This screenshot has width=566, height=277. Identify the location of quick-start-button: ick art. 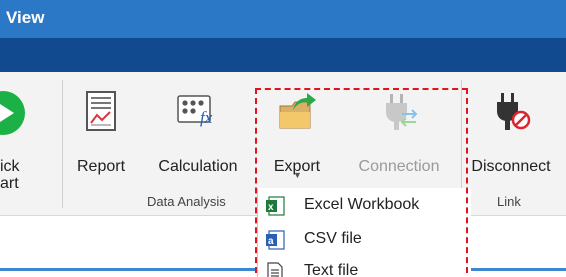
(22, 137).